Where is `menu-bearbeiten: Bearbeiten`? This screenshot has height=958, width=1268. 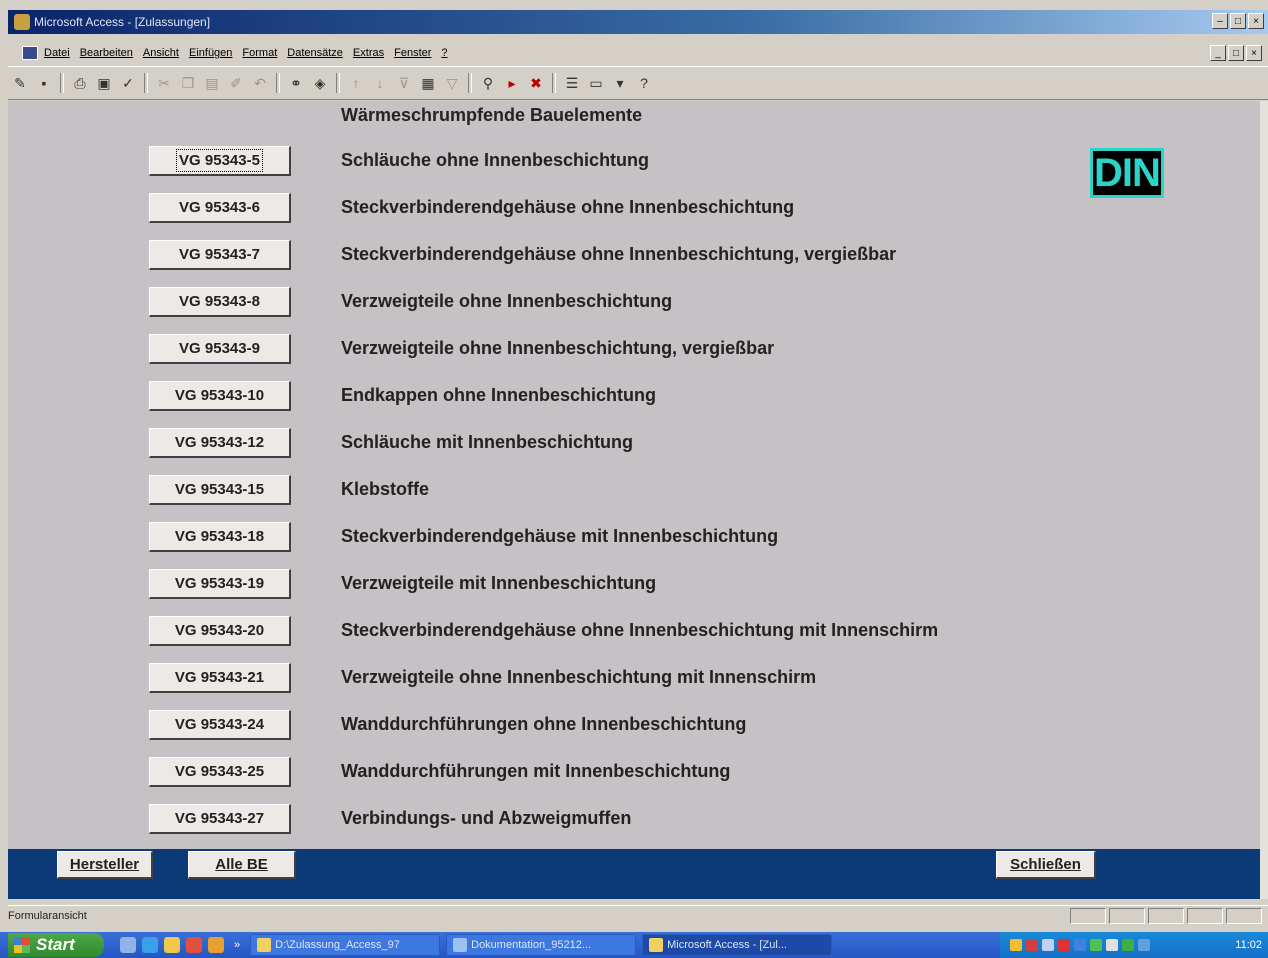
menu-bearbeiten: Bearbeiten is located at coordinates (106, 53).